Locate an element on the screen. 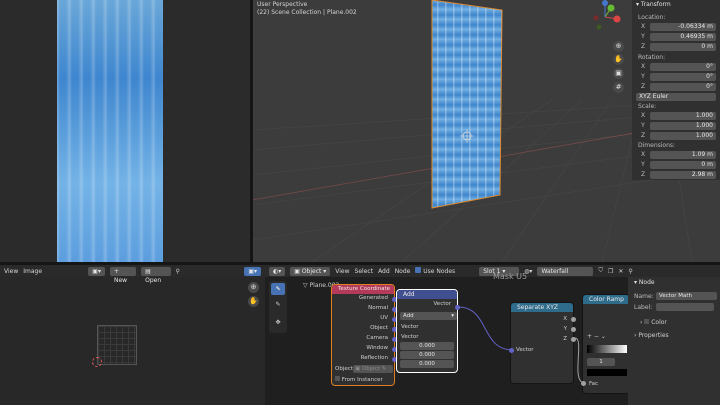 The width and height of the screenshot is (720, 405). dimension-y-value: 0 m is located at coordinates (683, 164).